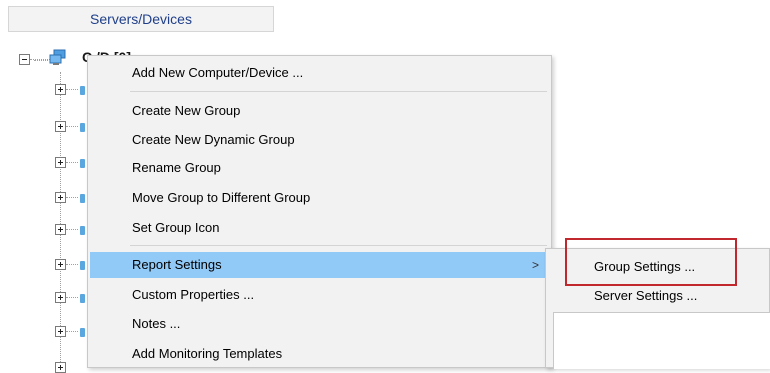 The image size is (770, 373). Describe the element at coordinates (319, 168) in the screenshot. I see `menu-item-rename-group: Rename Group` at that location.